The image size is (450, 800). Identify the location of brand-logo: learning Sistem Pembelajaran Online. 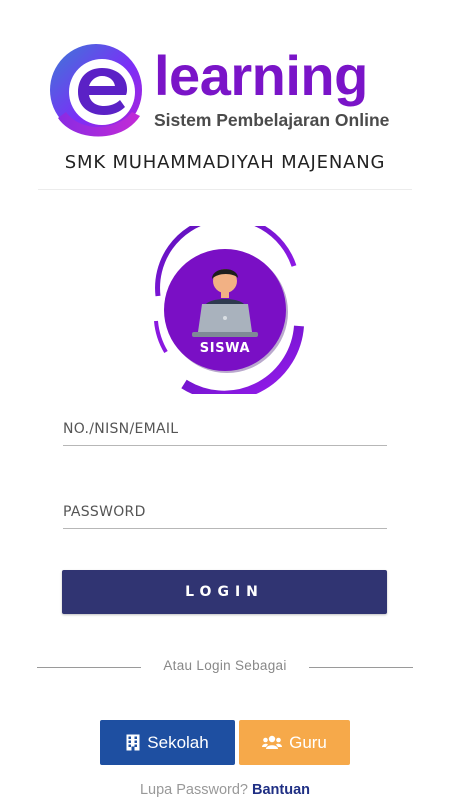
(216, 90).